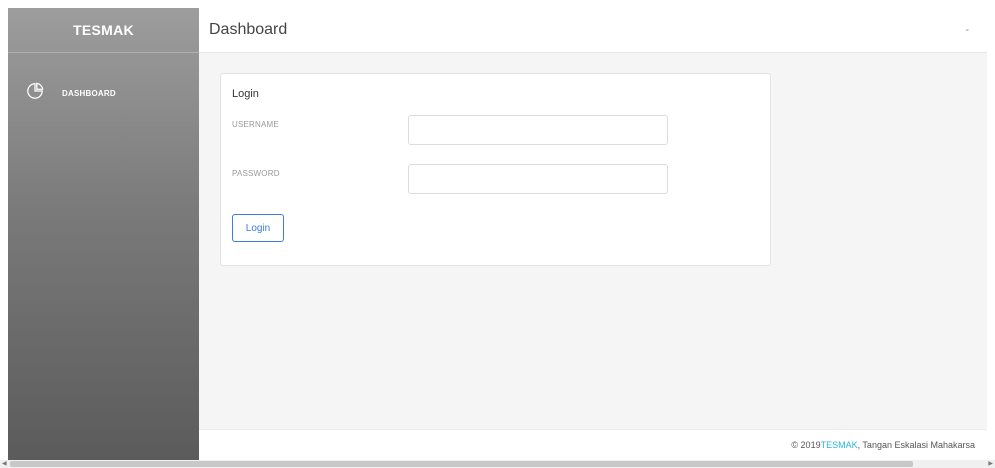  I want to click on username-input, so click(538, 130).